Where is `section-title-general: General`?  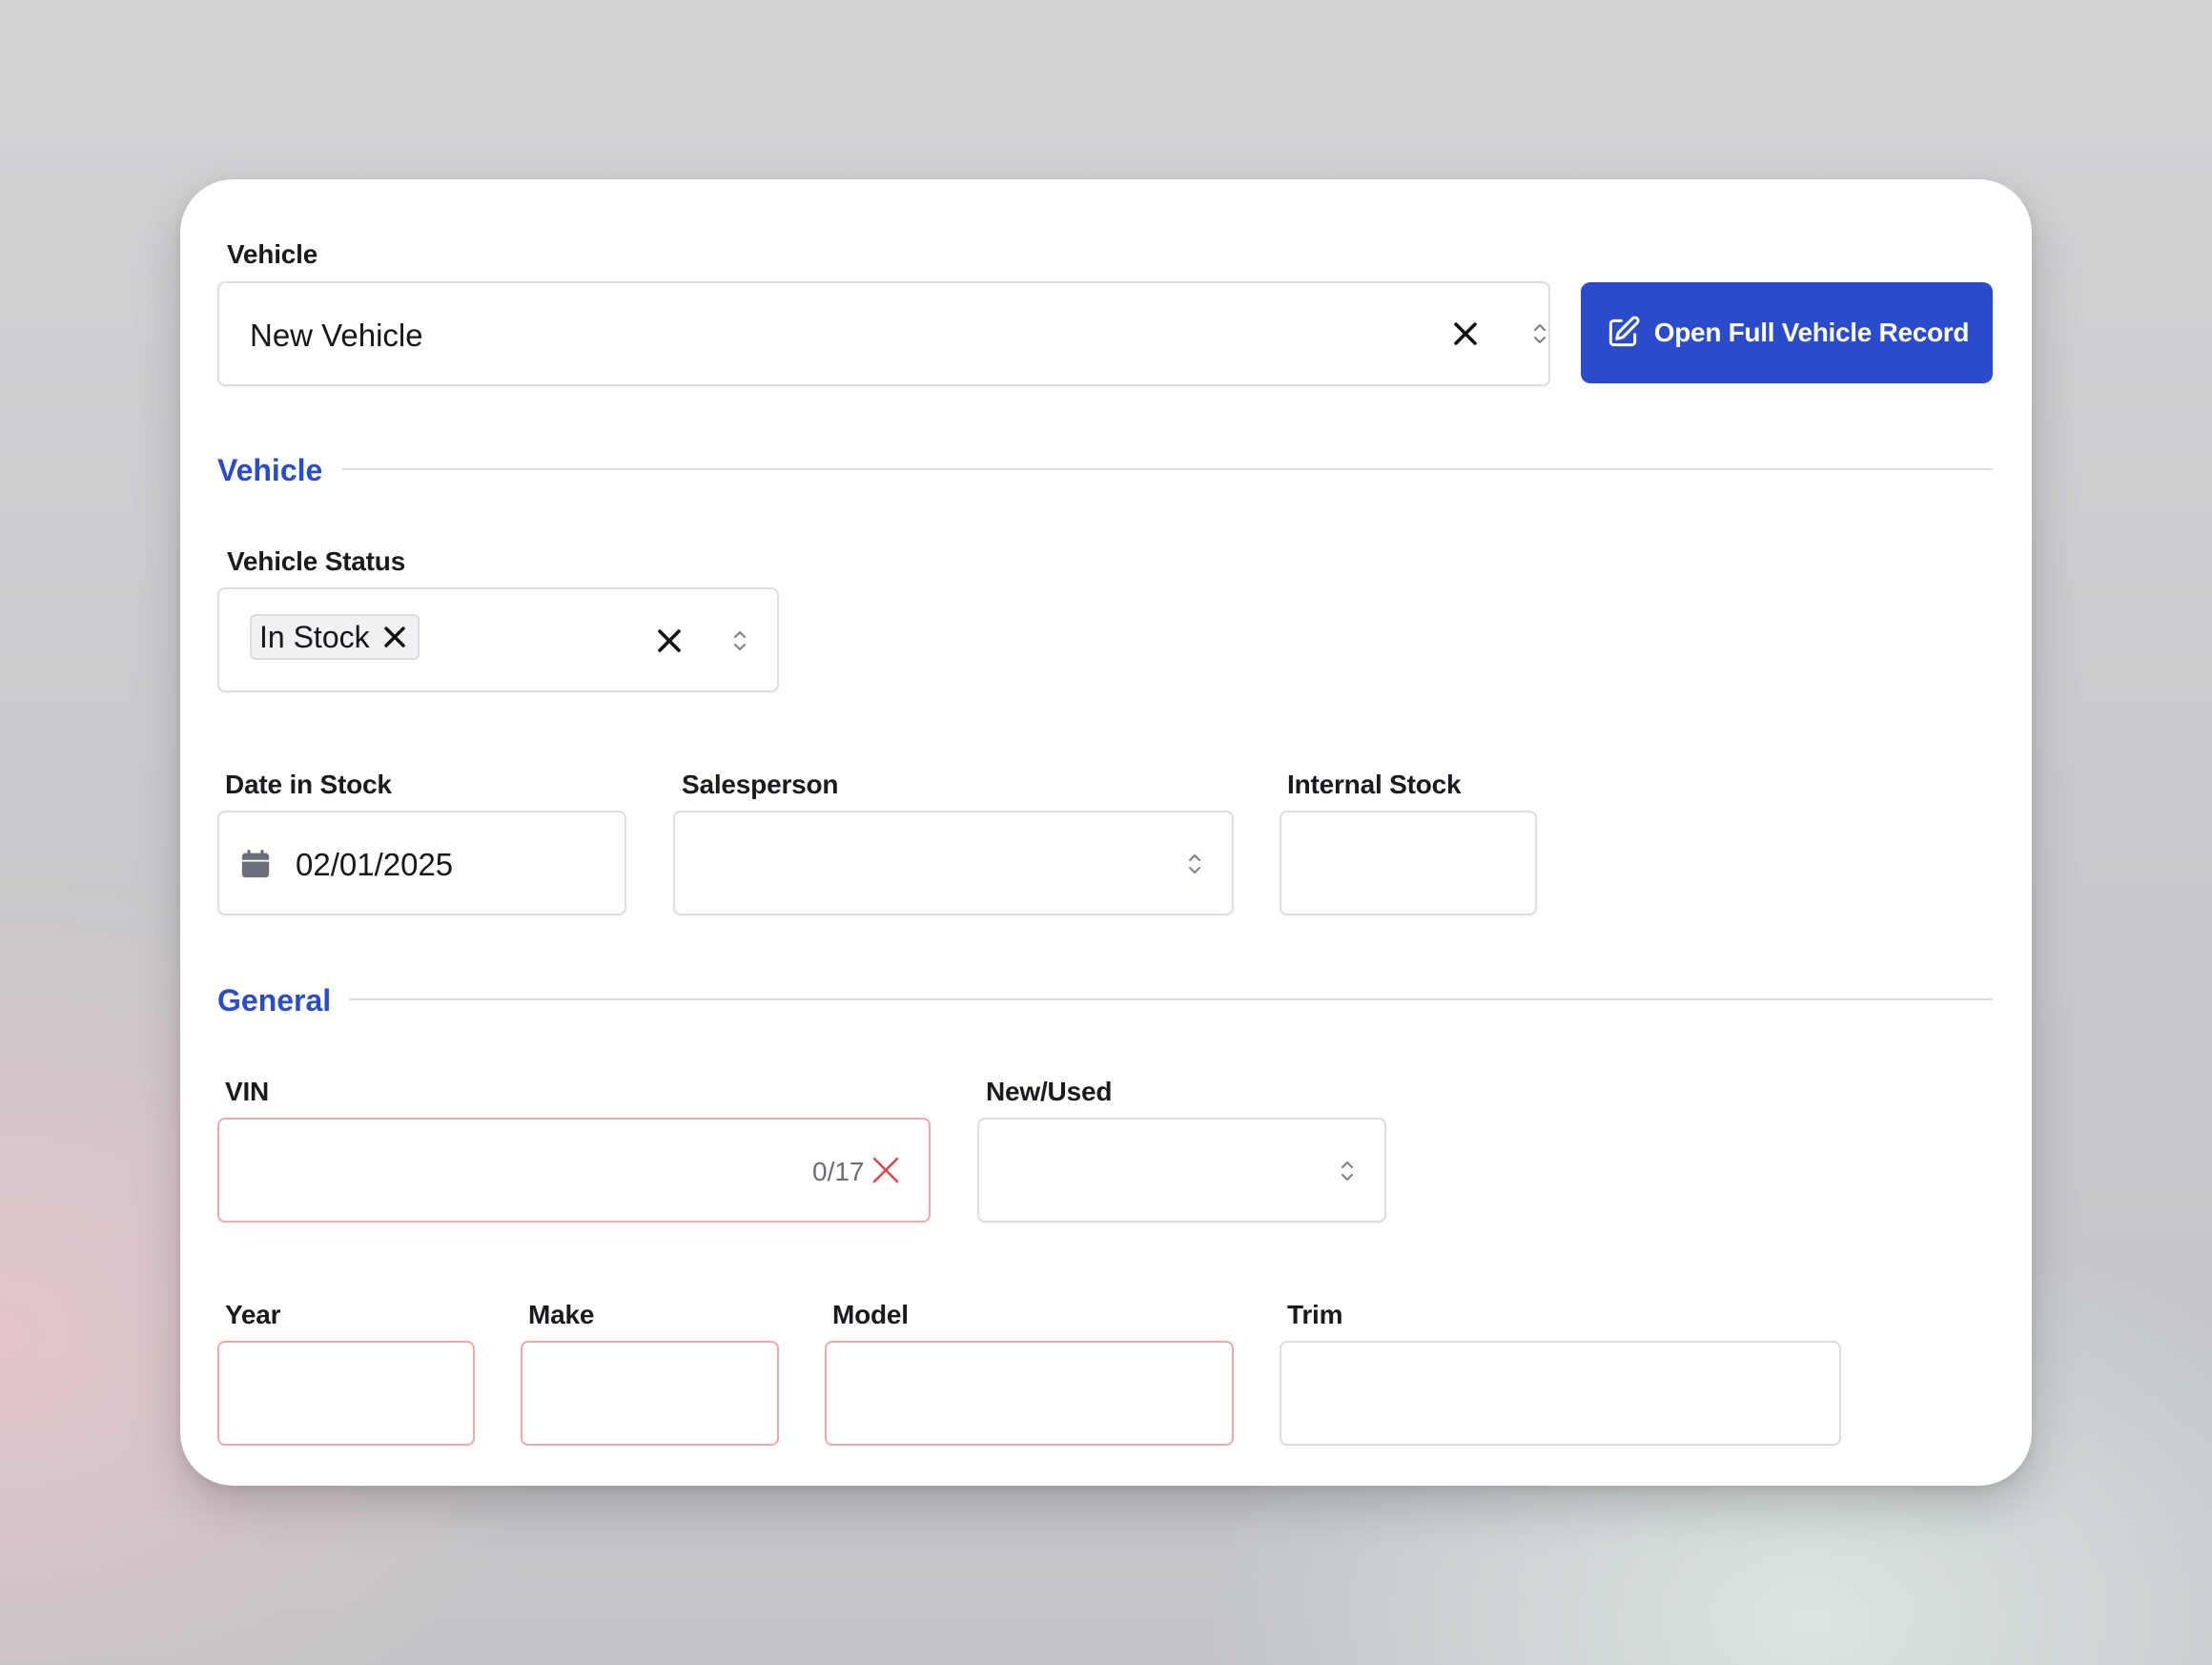
section-title-general: General is located at coordinates (274, 1000).